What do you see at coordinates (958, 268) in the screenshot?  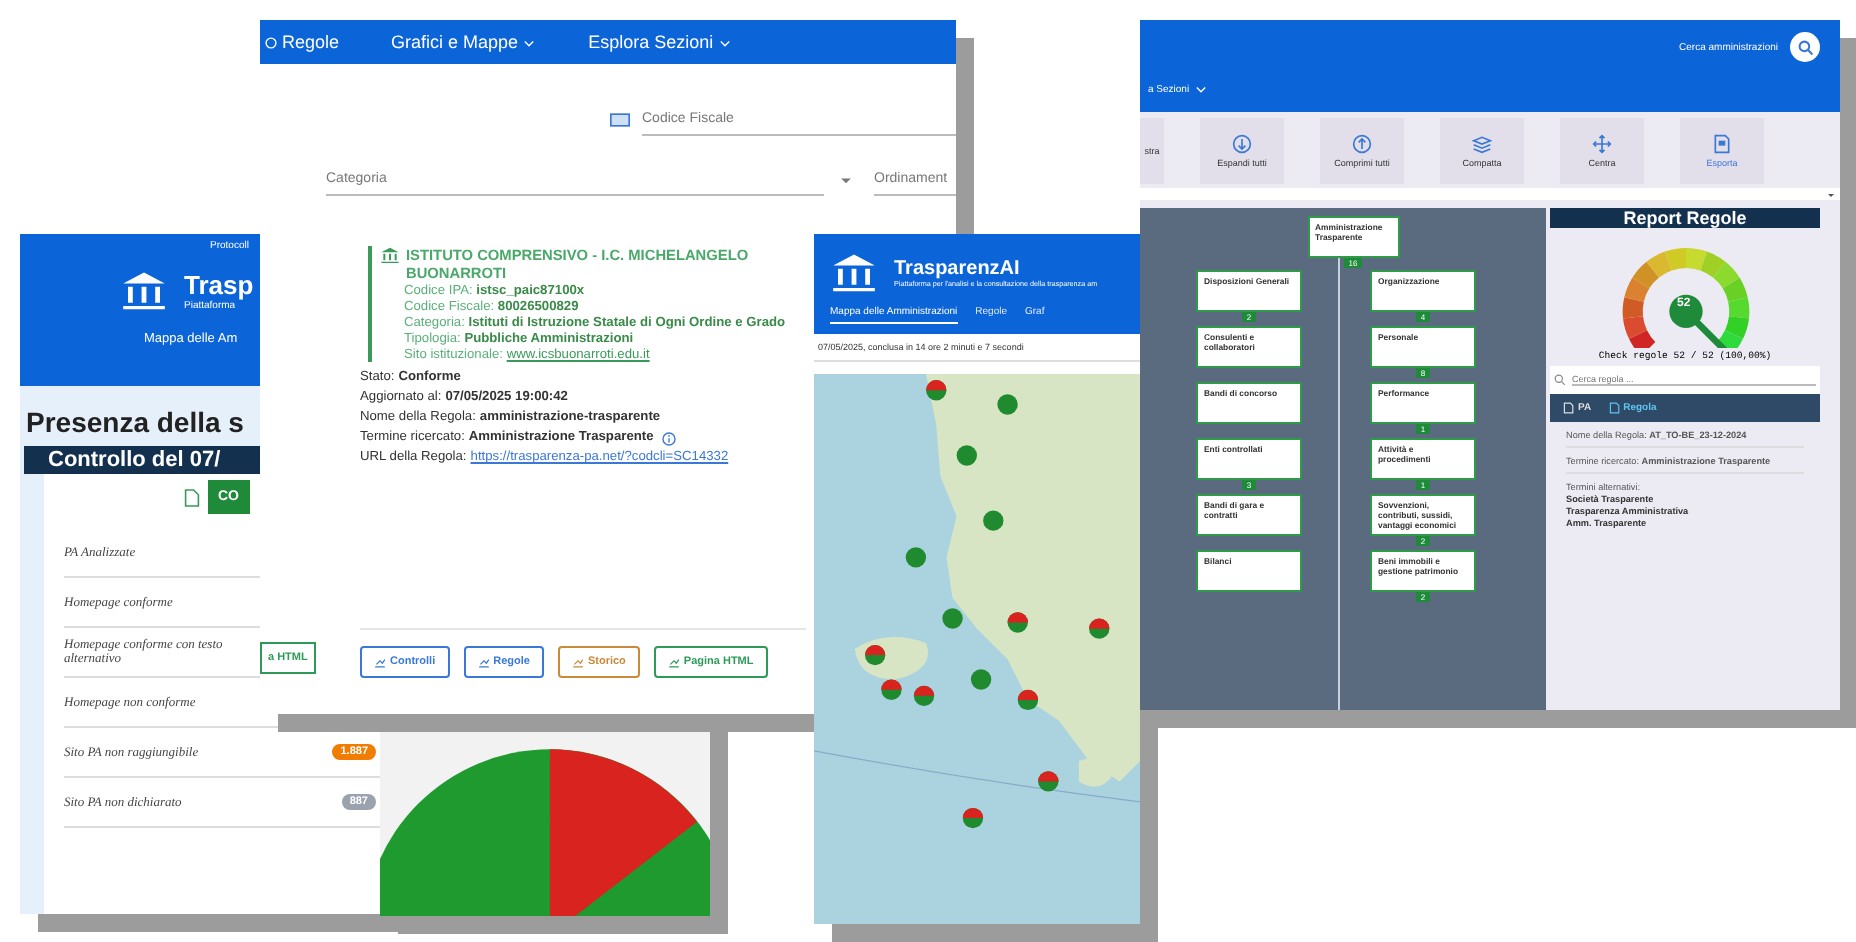 I see `app-title: TrasparenzAI` at bounding box center [958, 268].